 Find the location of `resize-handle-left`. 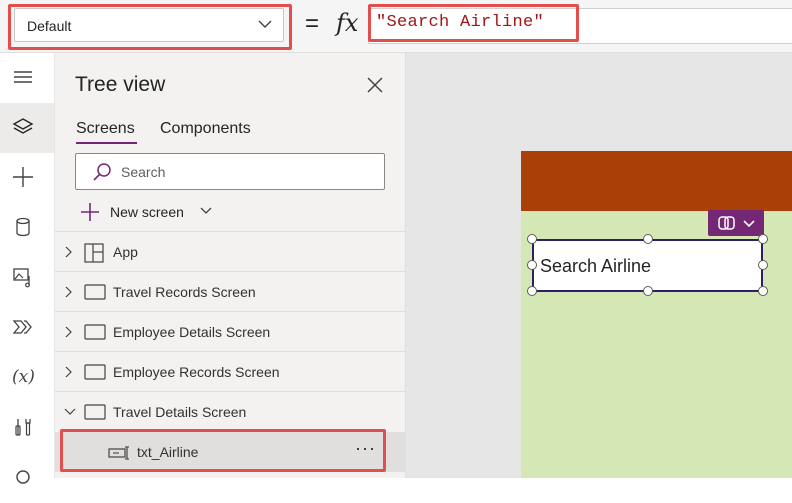

resize-handle-left is located at coordinates (532, 265).